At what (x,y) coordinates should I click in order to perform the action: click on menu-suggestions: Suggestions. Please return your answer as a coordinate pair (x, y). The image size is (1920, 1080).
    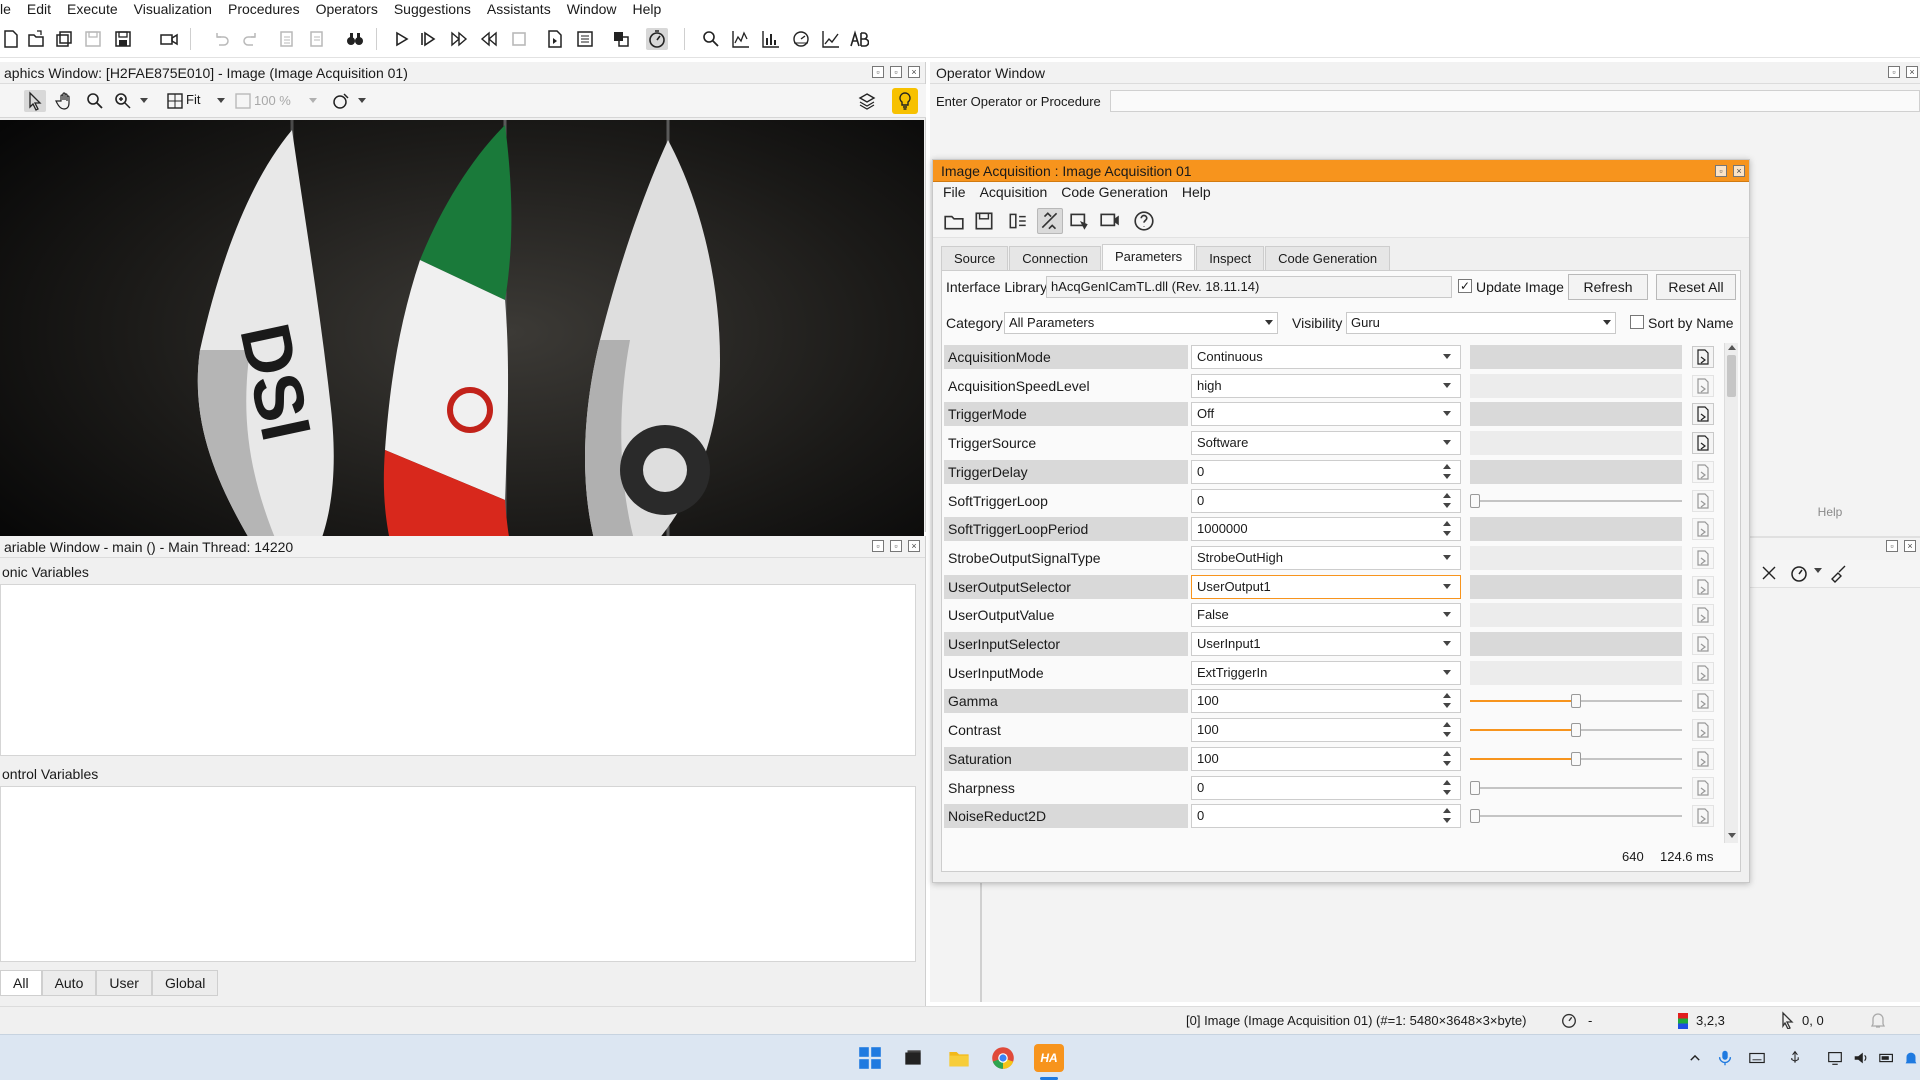
    Looking at the image, I should click on (432, 9).